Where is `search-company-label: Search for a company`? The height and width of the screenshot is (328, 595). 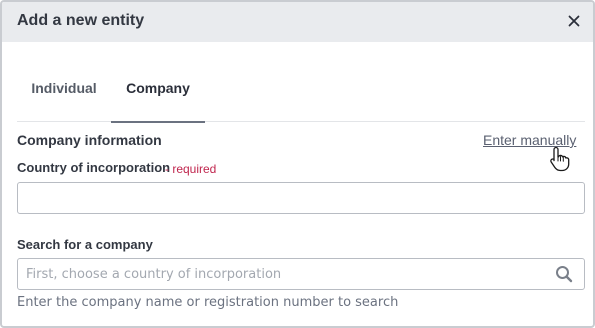 search-company-label: Search for a company is located at coordinates (85, 244).